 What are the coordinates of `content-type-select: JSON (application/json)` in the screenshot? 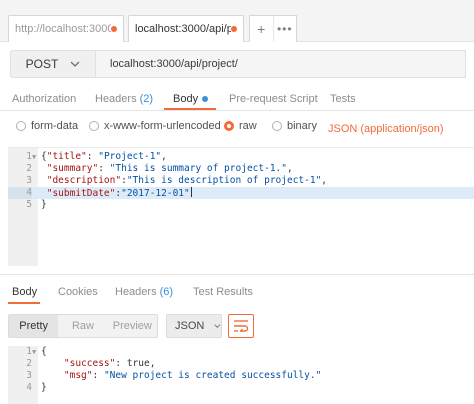 It's located at (386, 129).